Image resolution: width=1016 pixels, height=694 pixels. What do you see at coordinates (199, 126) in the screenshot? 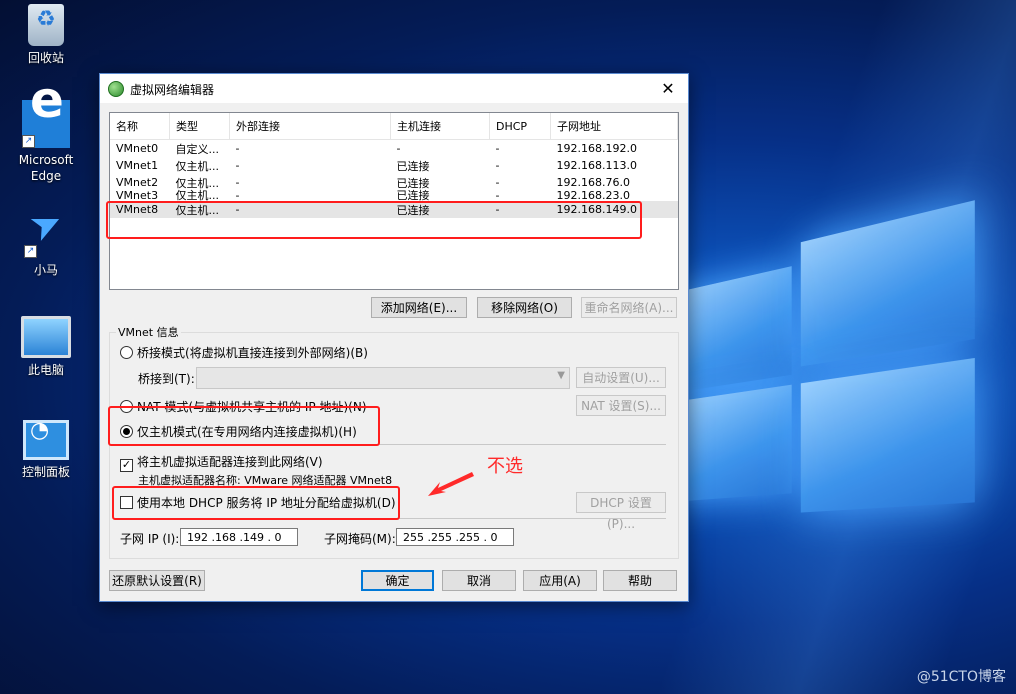
I see `column-header: 类型` at bounding box center [199, 126].